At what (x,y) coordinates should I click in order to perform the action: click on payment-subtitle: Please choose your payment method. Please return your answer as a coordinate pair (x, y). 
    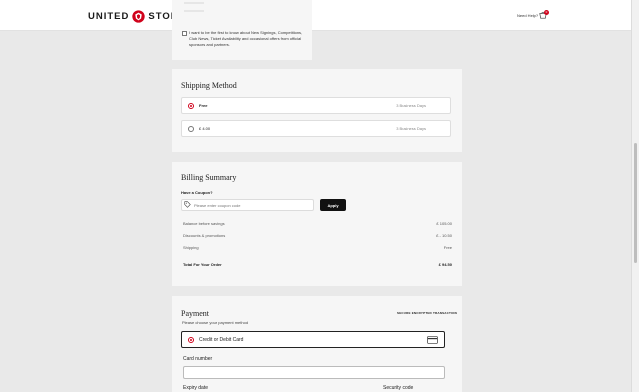
    Looking at the image, I should click on (215, 322).